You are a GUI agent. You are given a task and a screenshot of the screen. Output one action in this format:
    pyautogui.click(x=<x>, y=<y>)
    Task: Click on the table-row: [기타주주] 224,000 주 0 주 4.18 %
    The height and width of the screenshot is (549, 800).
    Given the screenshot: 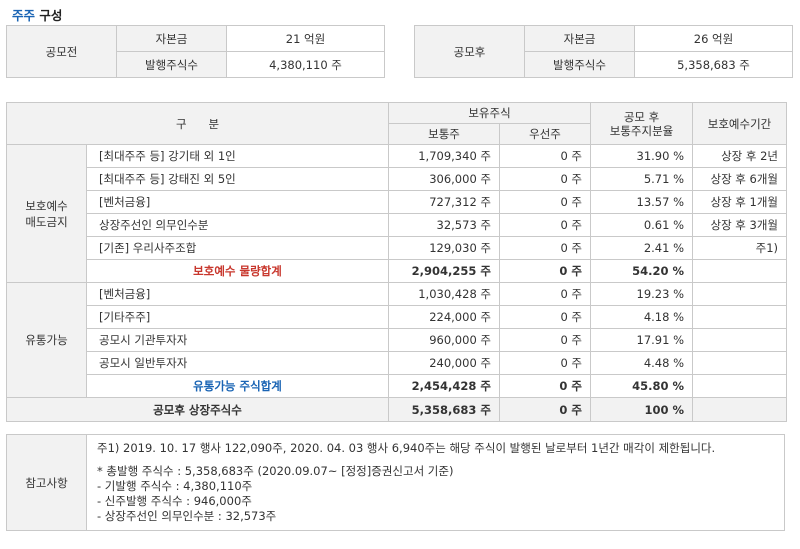 What is the action you would take?
    pyautogui.click(x=397, y=317)
    